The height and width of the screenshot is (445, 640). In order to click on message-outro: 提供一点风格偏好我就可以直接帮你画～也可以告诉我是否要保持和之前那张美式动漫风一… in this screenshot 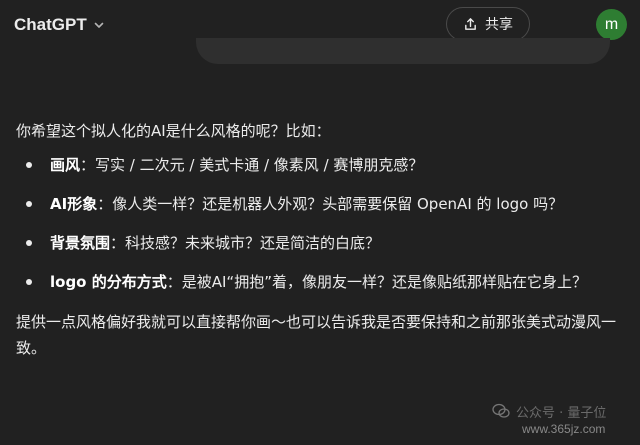, I will do `click(316, 335)`.